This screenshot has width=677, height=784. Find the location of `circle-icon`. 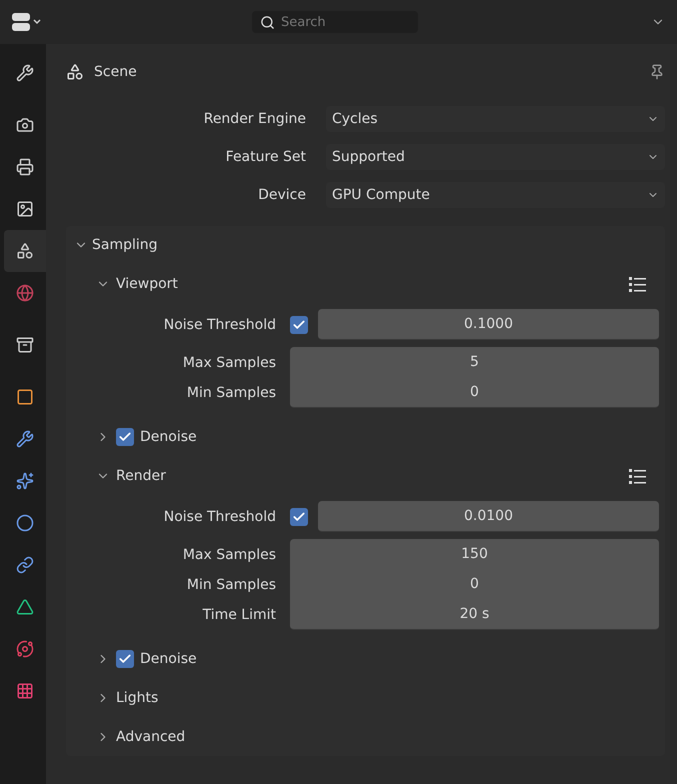

circle-icon is located at coordinates (25, 523).